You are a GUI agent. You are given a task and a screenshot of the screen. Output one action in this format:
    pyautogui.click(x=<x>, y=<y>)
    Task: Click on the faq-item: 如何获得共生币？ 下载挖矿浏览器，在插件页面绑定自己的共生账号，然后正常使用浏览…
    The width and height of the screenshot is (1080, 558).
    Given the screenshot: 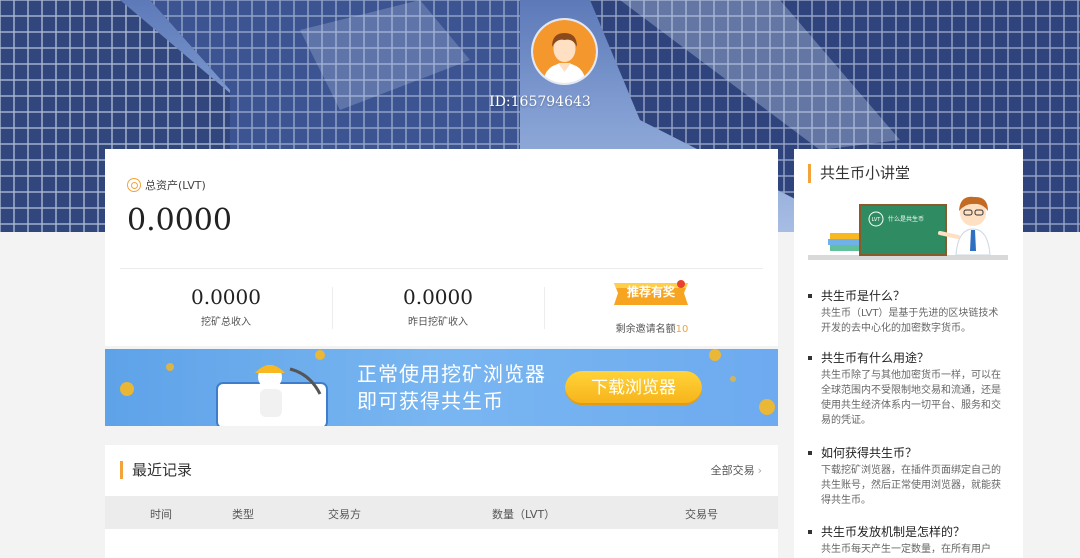 What is the action you would take?
    pyautogui.click(x=908, y=476)
    